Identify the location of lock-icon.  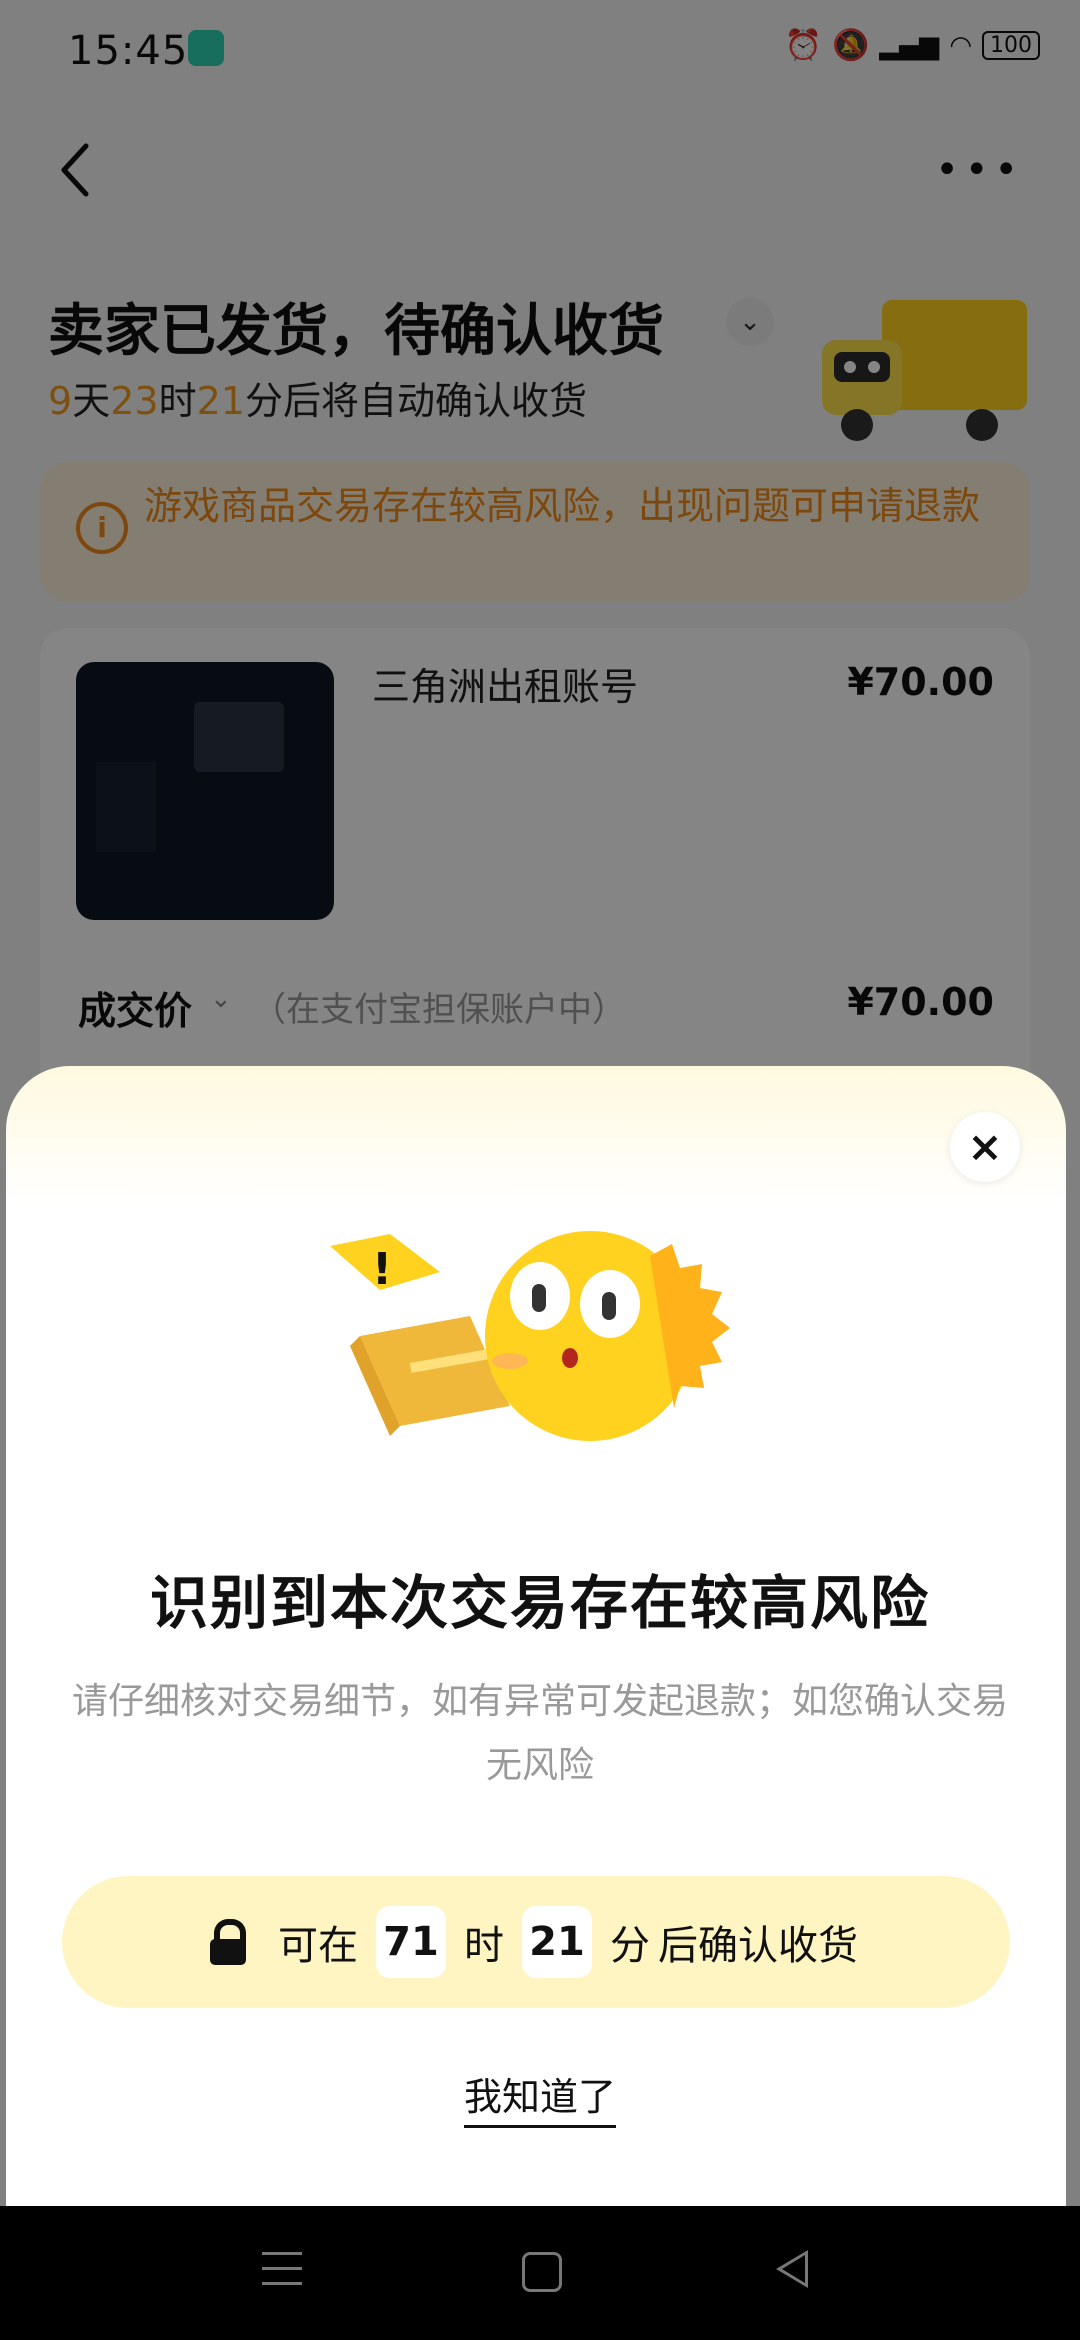
(228, 1942).